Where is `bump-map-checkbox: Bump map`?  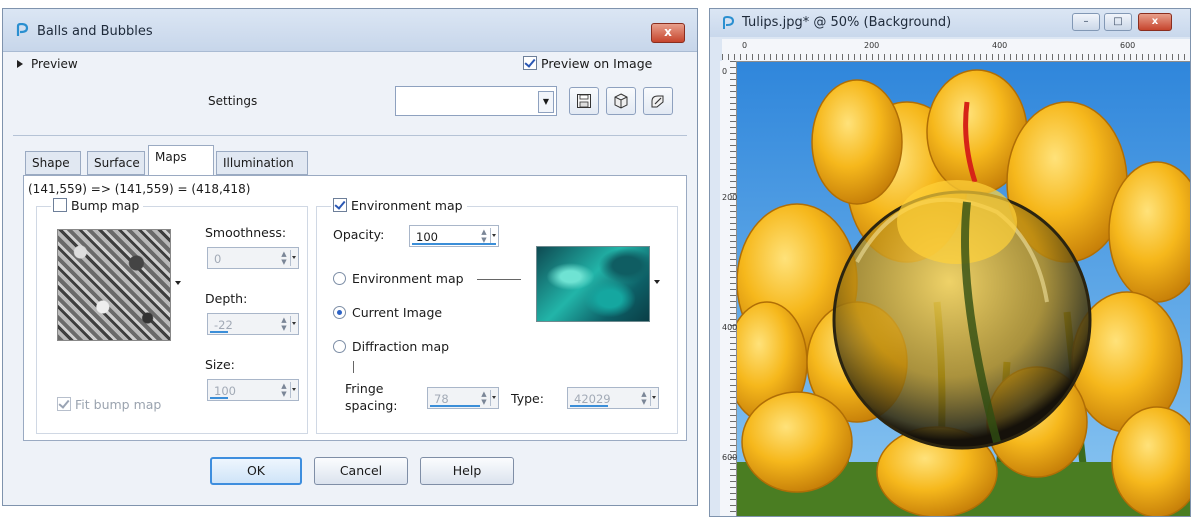 bump-map-checkbox: Bump map is located at coordinates (97, 205).